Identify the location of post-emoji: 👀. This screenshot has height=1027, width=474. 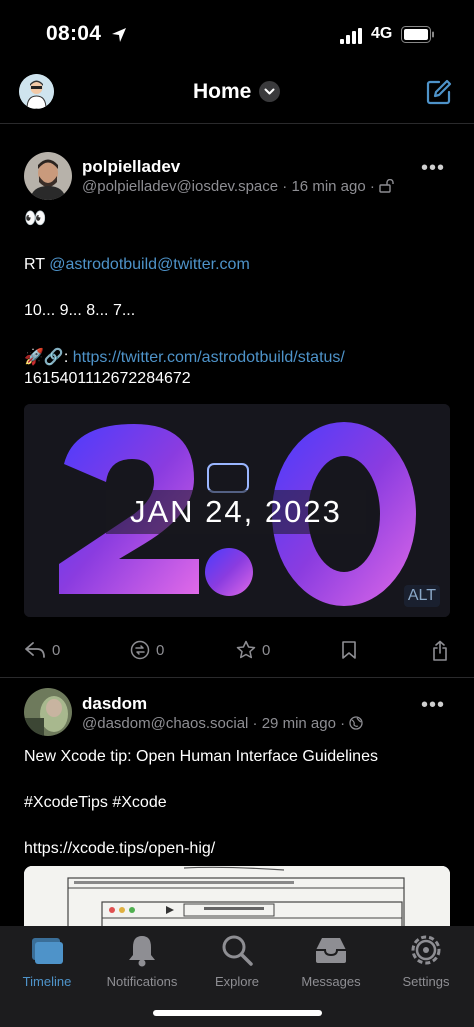
(35, 218).